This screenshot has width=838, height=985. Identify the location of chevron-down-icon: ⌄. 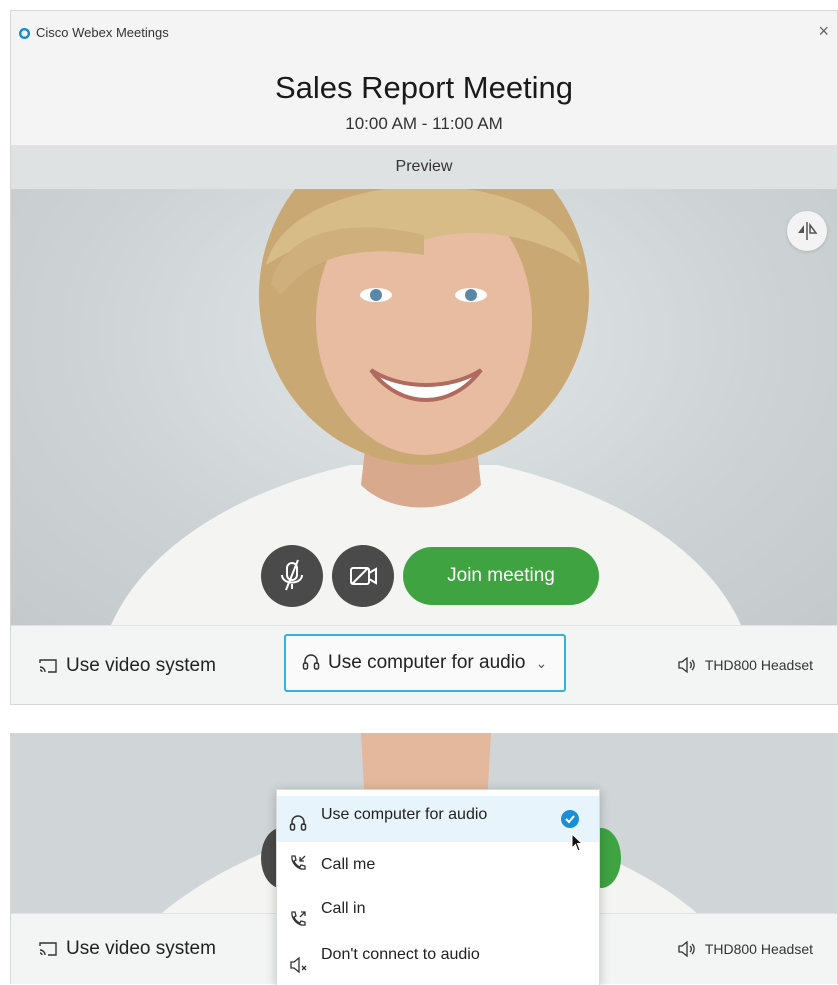
(541, 662).